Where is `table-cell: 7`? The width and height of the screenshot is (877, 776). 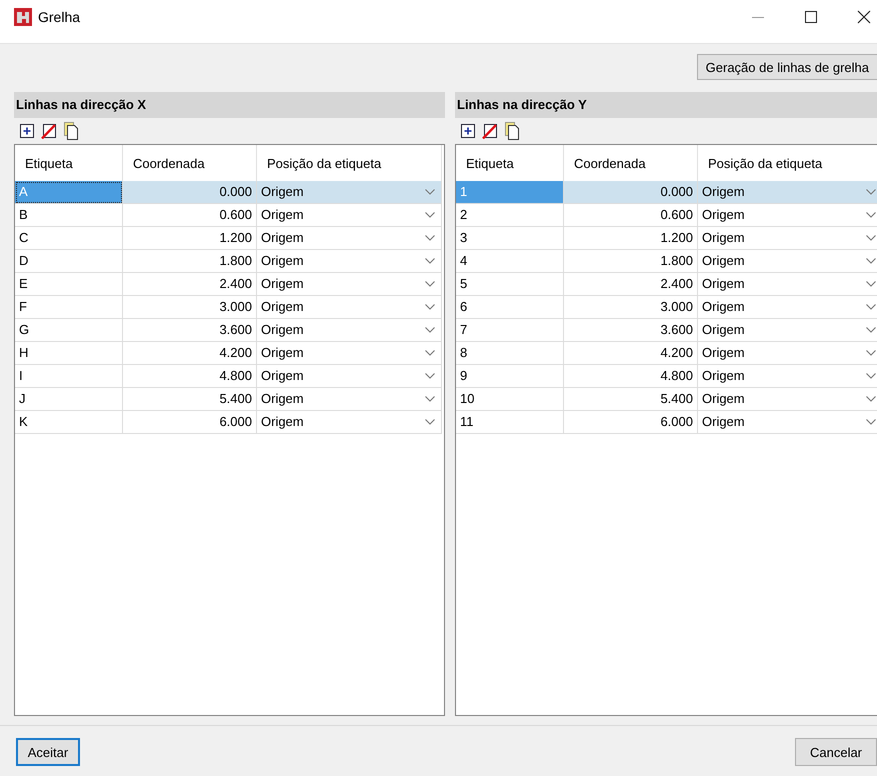 table-cell: 7 is located at coordinates (510, 330).